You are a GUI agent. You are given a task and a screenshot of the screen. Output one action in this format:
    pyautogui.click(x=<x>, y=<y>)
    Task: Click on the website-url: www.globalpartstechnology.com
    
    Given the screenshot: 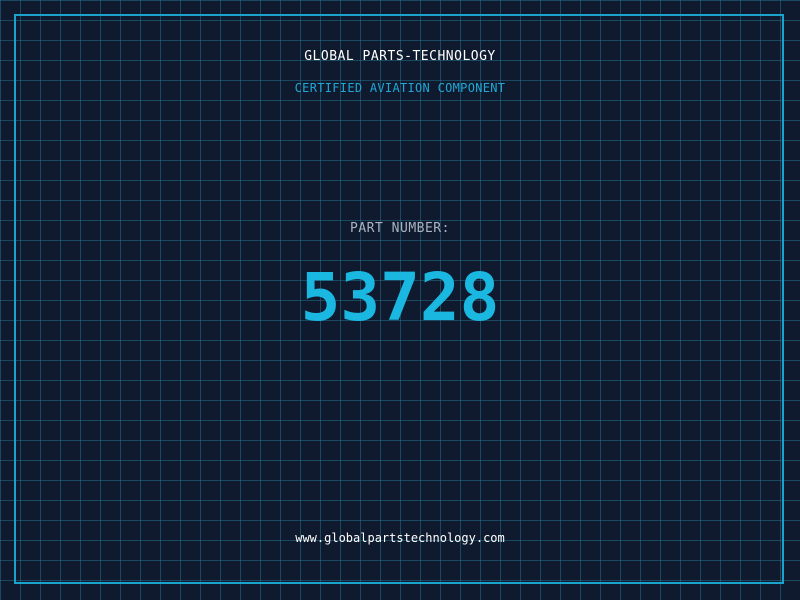 What is the action you would take?
    pyautogui.click(x=400, y=538)
    